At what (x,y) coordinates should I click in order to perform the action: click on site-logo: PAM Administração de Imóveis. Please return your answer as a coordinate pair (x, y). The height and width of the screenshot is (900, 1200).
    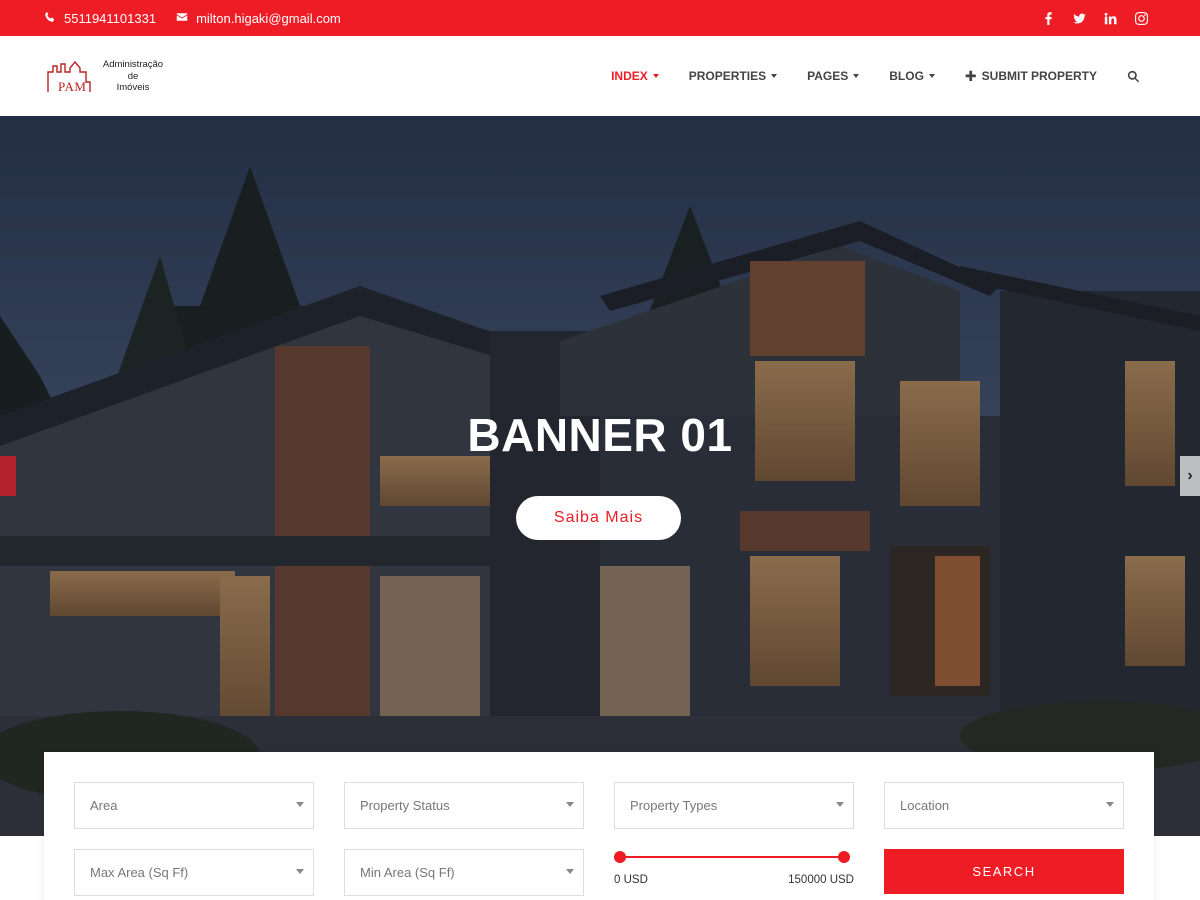
    Looking at the image, I should click on (108, 78).